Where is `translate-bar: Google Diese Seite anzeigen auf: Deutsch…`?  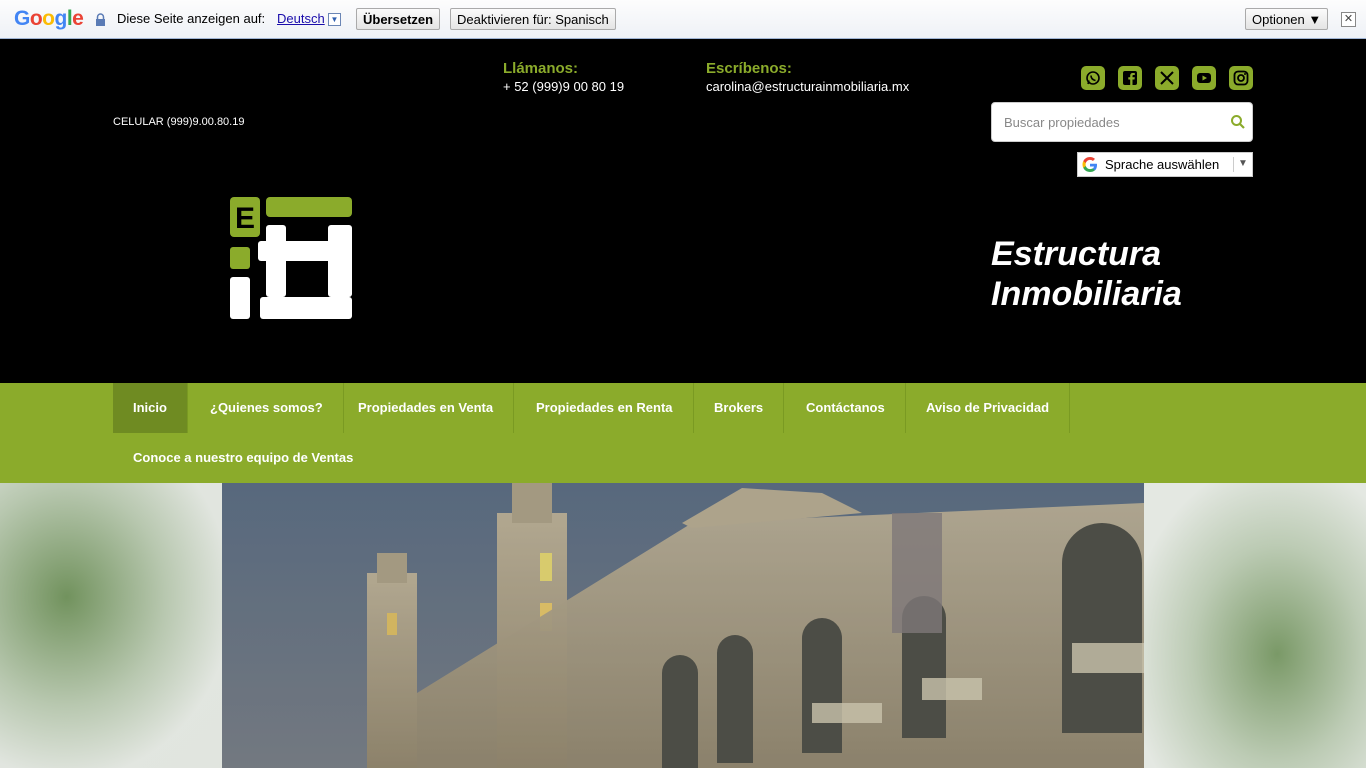
translate-bar: Google Diese Seite anzeigen auf: Deutsch… is located at coordinates (683, 19).